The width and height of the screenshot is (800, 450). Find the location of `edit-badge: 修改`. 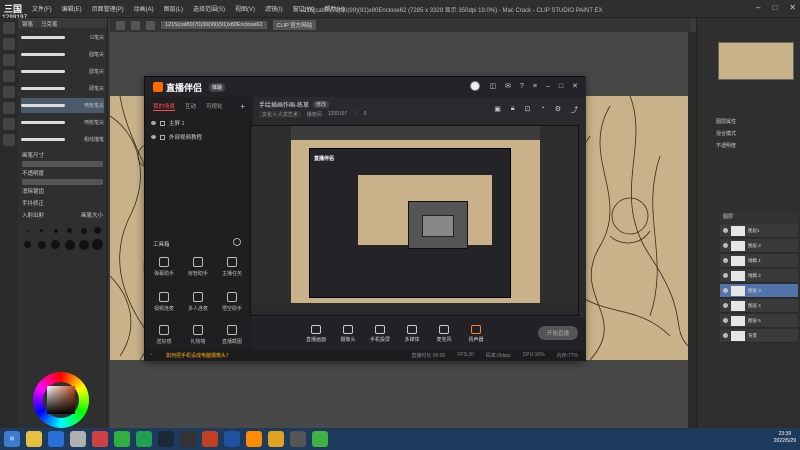

edit-badge: 修改 is located at coordinates (321, 104).